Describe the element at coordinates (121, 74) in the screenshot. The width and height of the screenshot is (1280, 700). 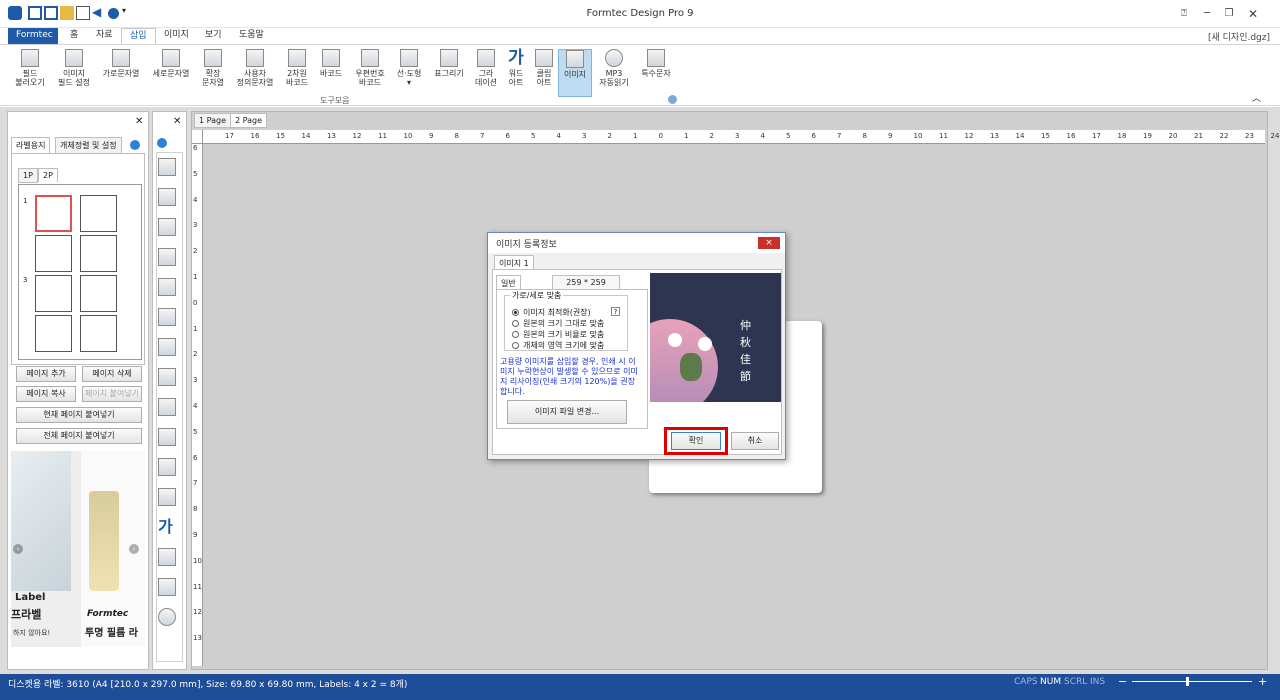
I see `horizontal-text-button: 가로문자열` at that location.